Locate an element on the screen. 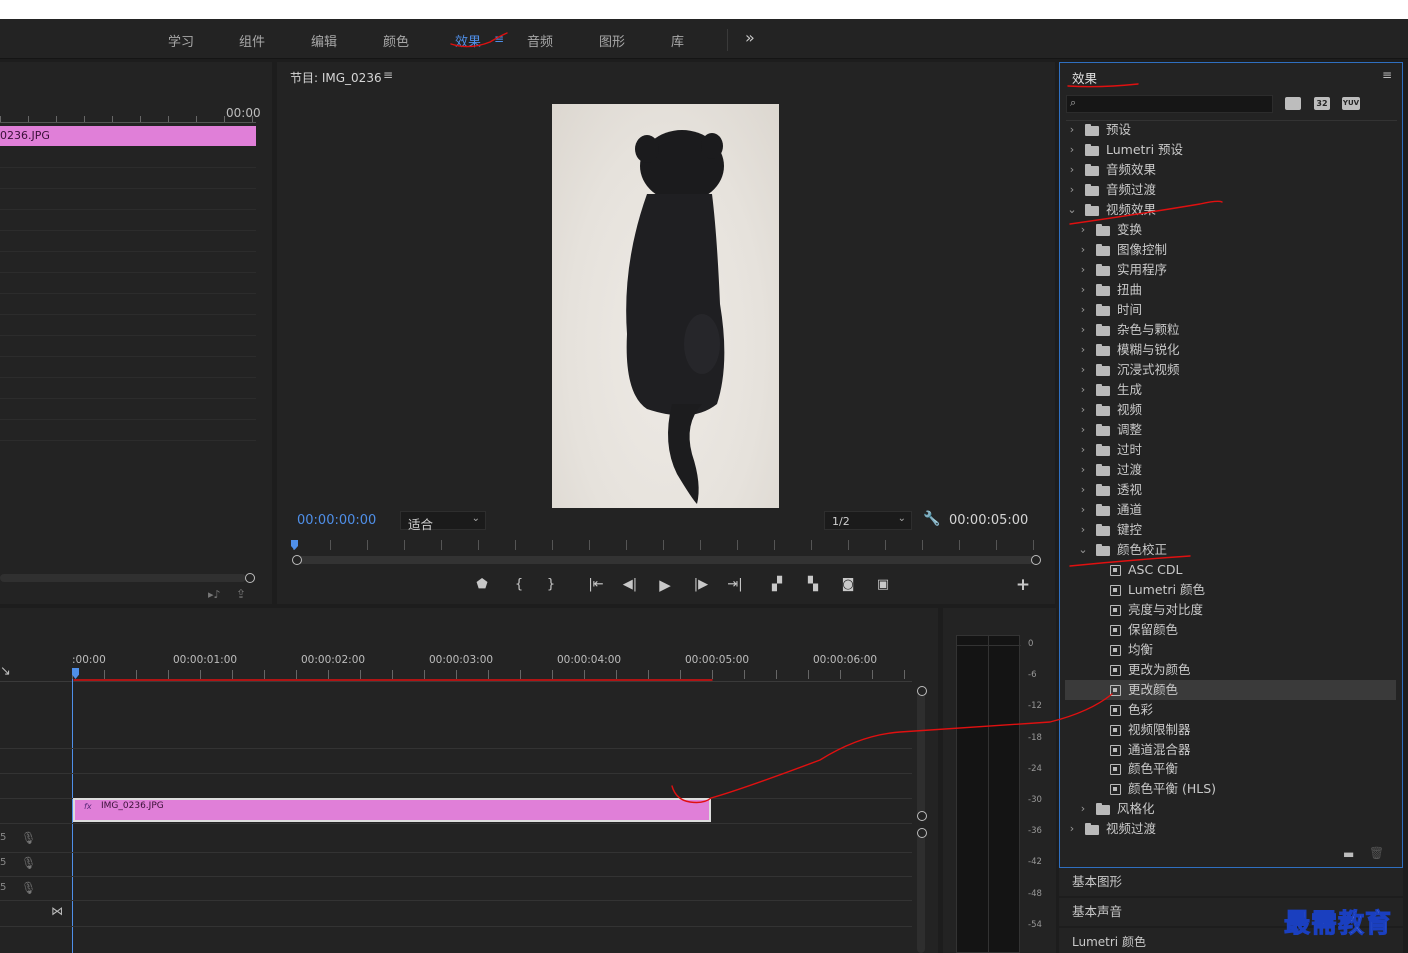 The height and width of the screenshot is (953, 1408). chevron-down-icon: ⌄ is located at coordinates (1083, 550).